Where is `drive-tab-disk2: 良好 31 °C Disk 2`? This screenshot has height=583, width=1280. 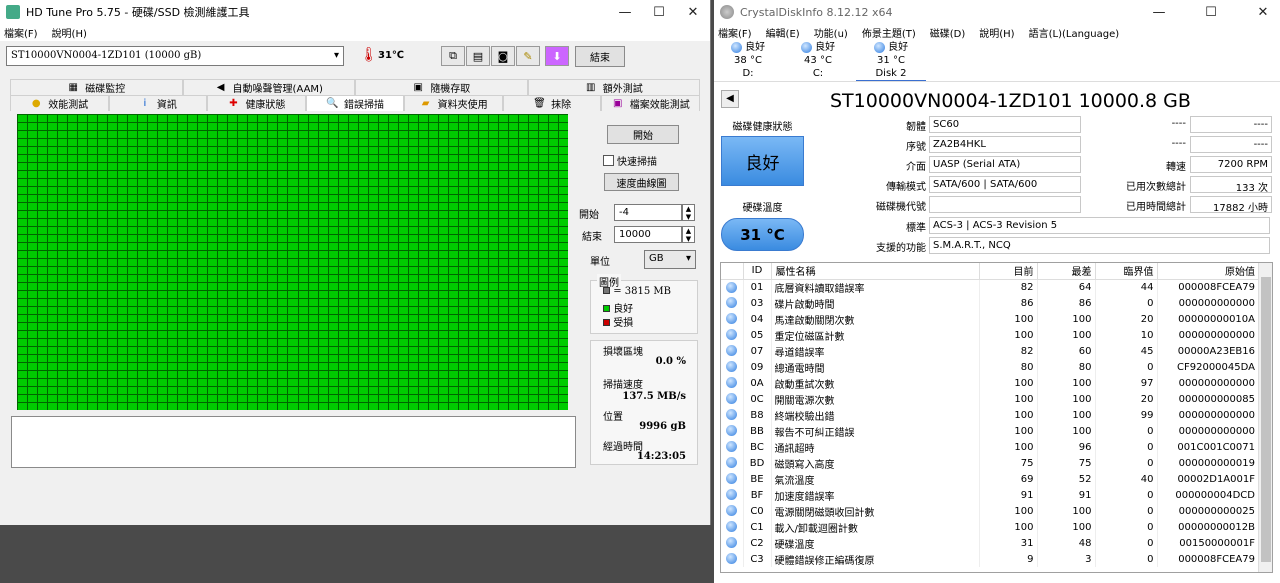 drive-tab-disk2: 良好 31 °C Disk 2 is located at coordinates (891, 61).